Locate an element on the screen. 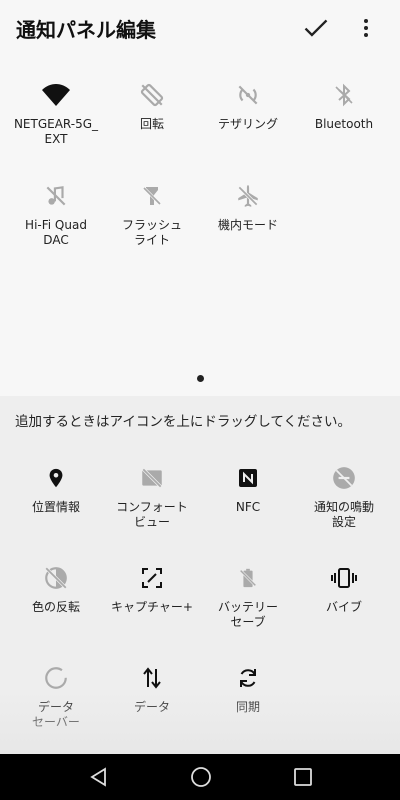 The image size is (400, 800). hifi-dac-icon is located at coordinates (56, 196).